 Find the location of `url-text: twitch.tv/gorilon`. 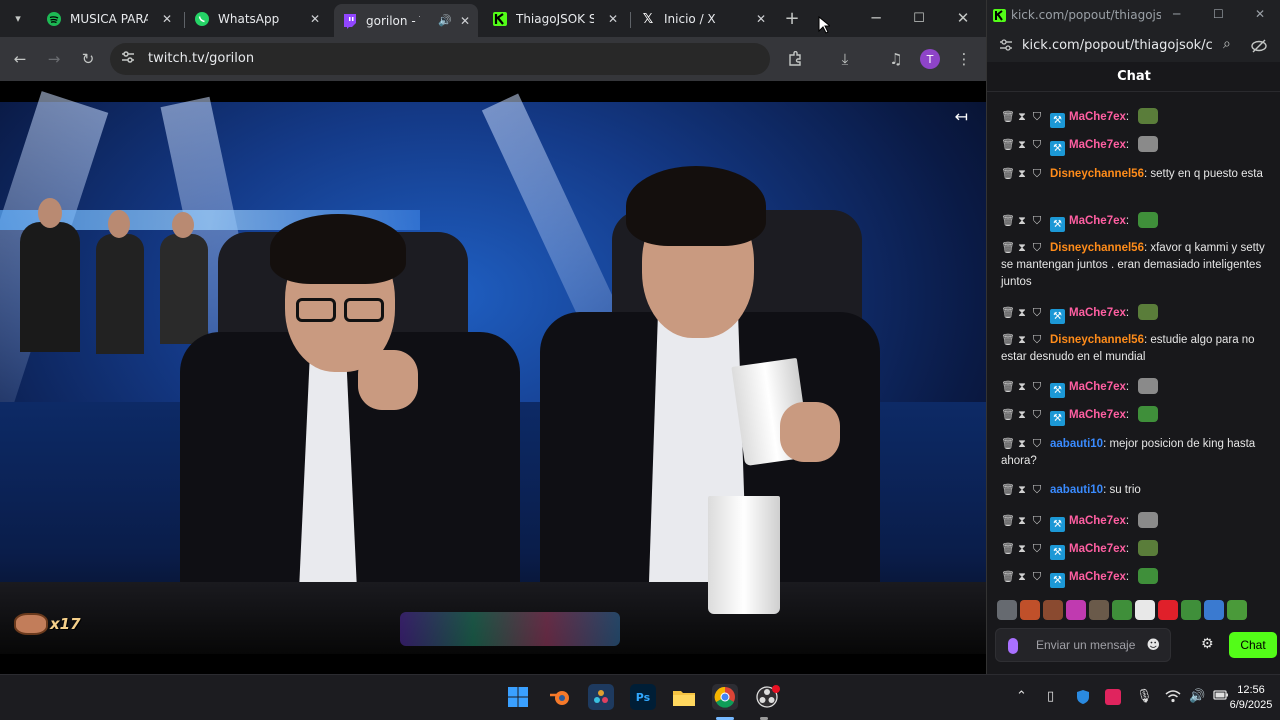

url-text: twitch.tv/gorilon is located at coordinates (201, 58).